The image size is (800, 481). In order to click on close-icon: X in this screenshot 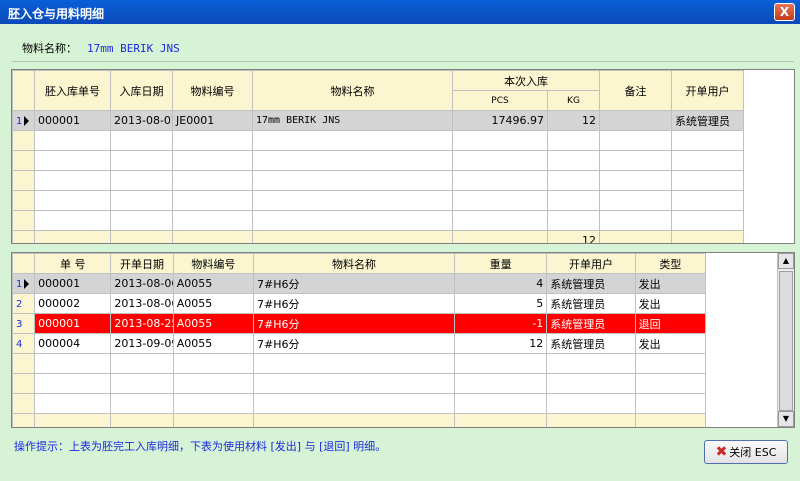, I will do `click(784, 12)`.